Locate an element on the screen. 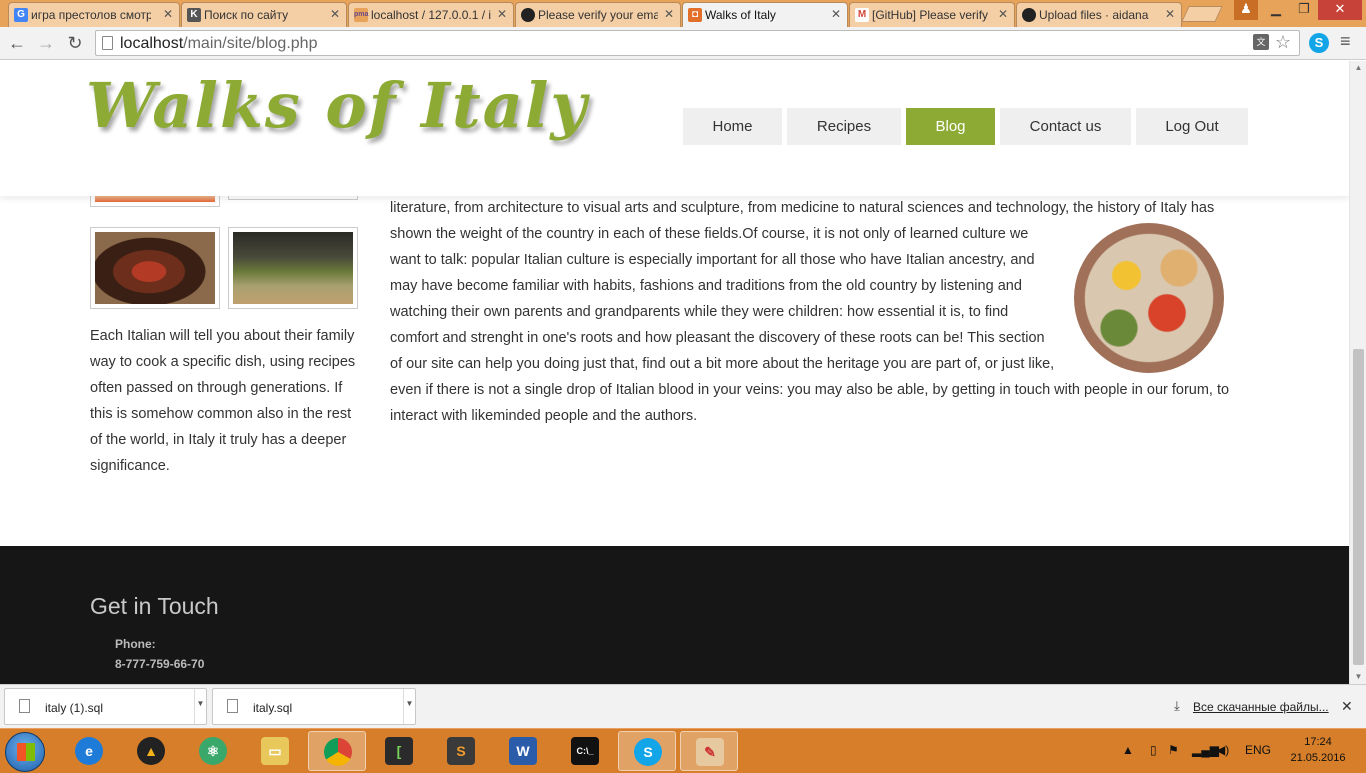 The image size is (1366, 773). chrome-icon is located at coordinates (338, 752).